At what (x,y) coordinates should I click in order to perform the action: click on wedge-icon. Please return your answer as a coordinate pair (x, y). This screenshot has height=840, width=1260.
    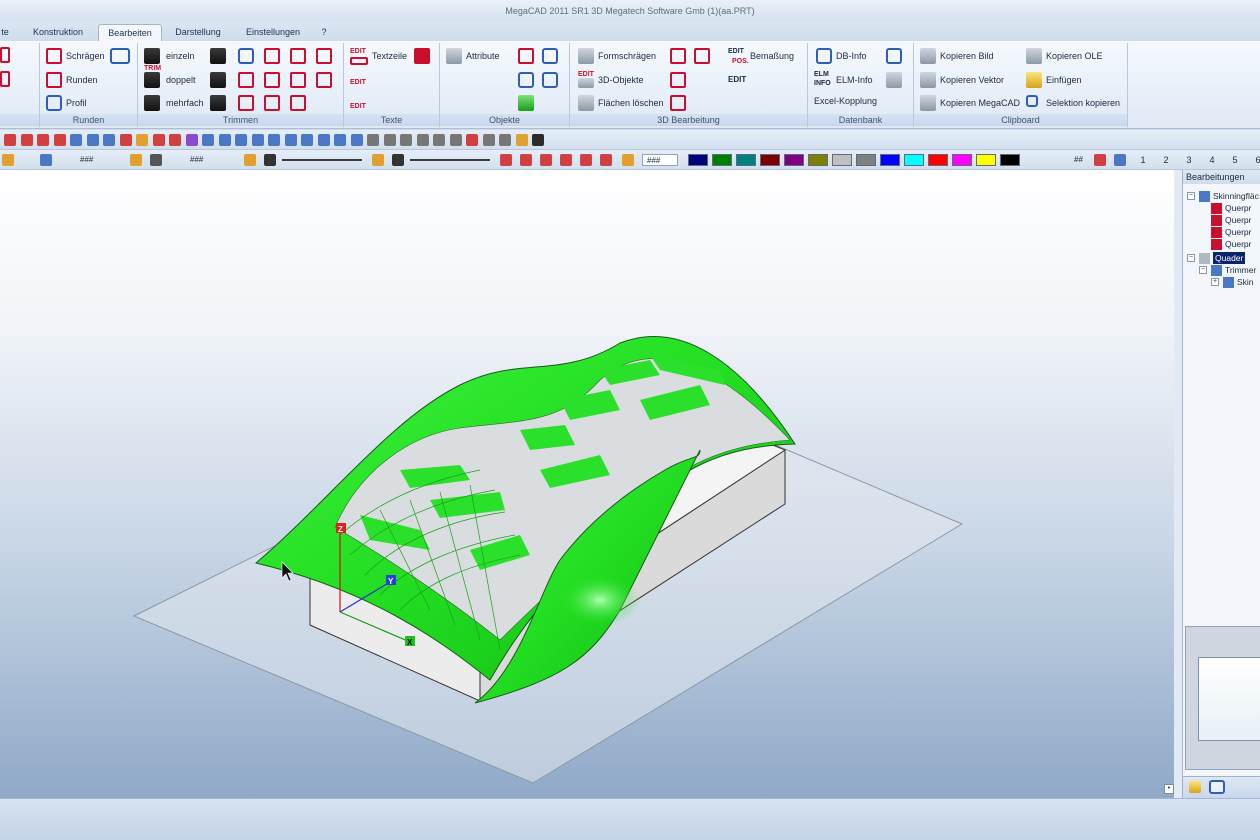
    Looking at the image, I should click on (290, 140).